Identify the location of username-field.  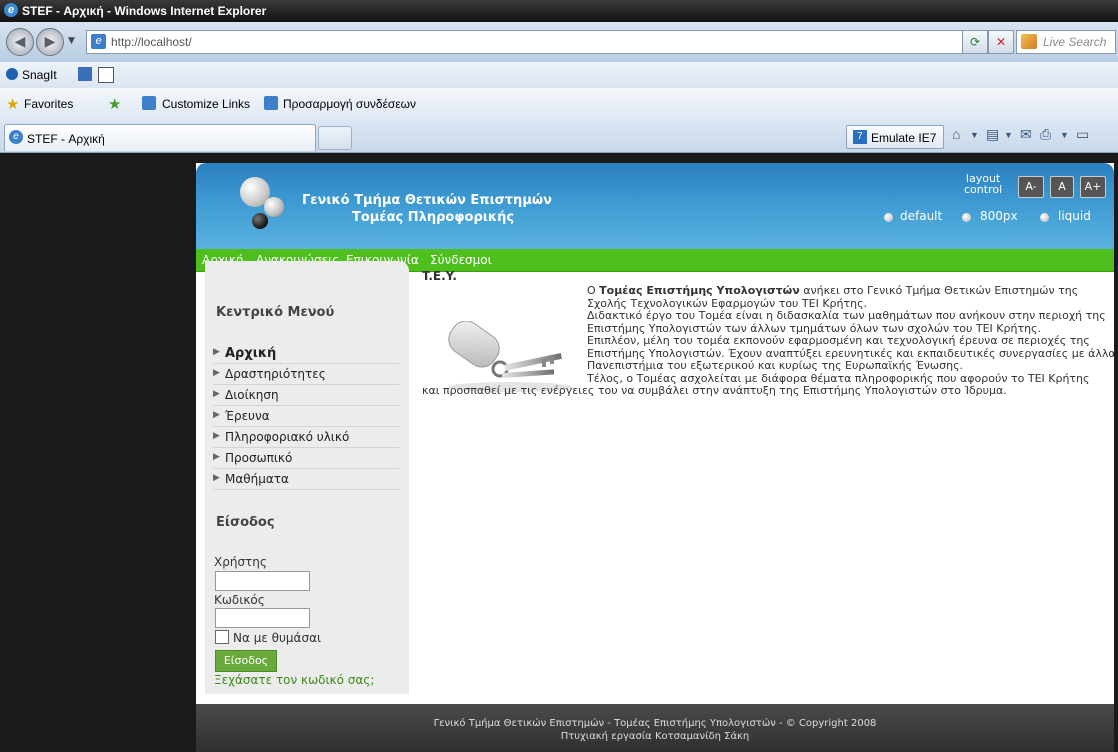
(262, 581).